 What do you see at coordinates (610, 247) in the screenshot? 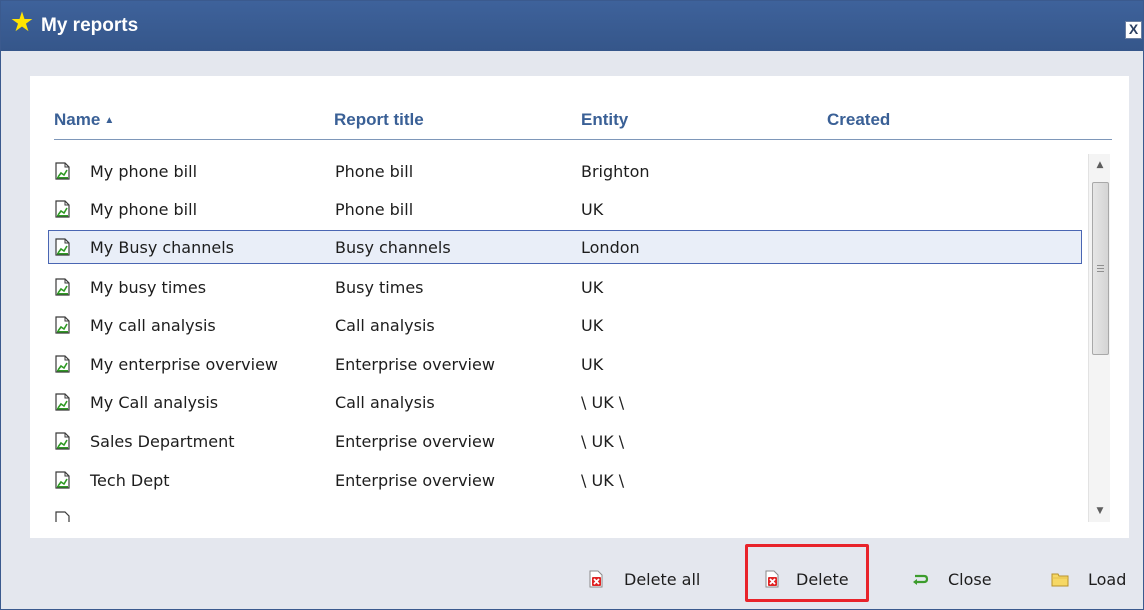
I see `report-entity: London` at bounding box center [610, 247].